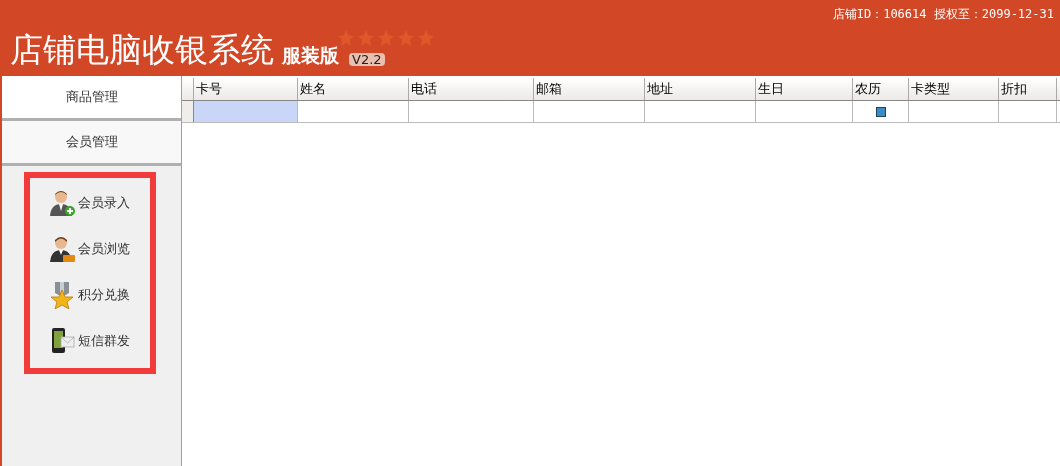 Image resolution: width=1060 pixels, height=466 pixels. What do you see at coordinates (90, 295) in the screenshot?
I see `submenu-item: 积分兑换` at bounding box center [90, 295].